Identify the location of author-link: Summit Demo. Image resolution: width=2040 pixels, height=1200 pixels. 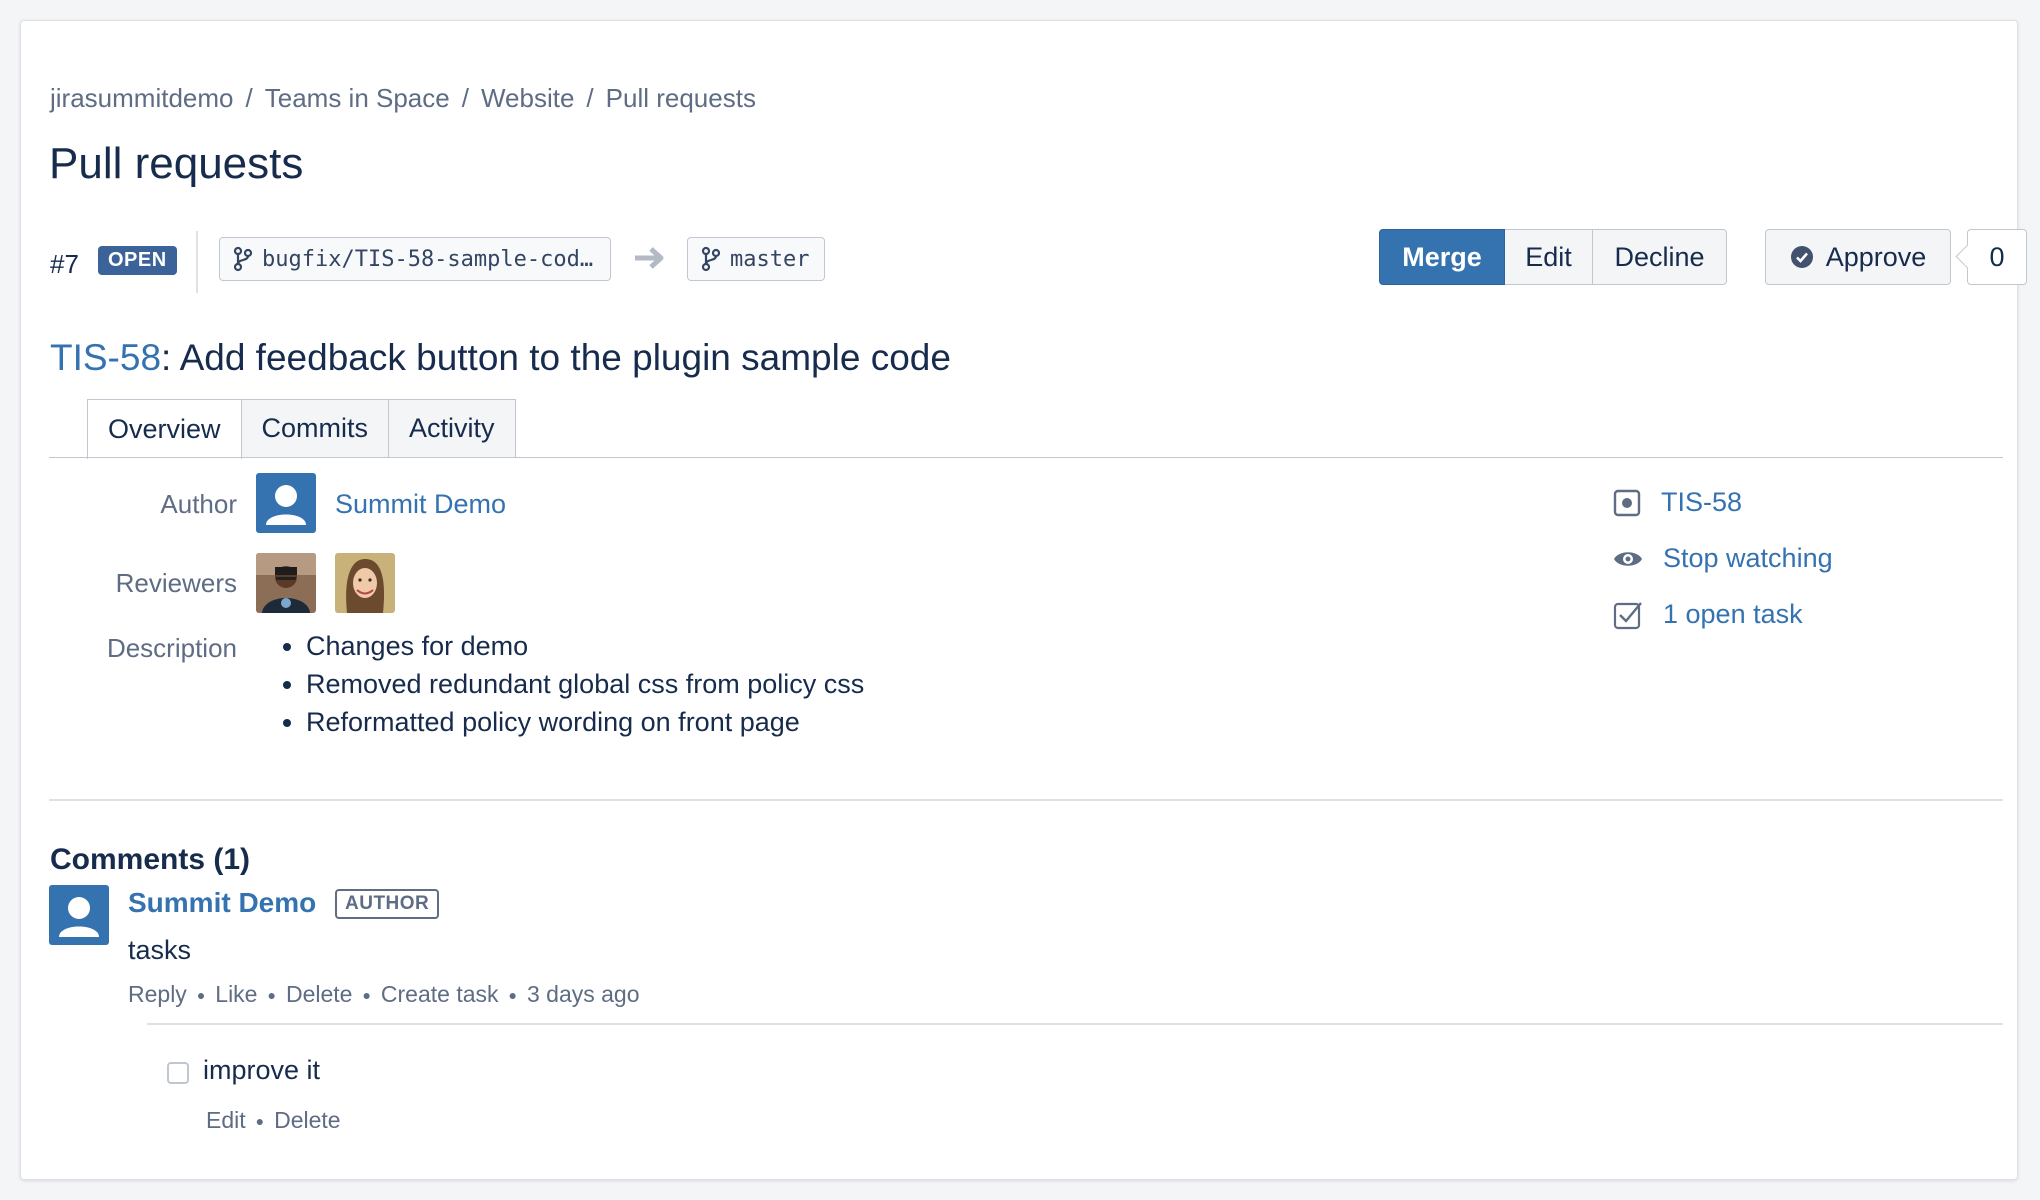
(420, 504).